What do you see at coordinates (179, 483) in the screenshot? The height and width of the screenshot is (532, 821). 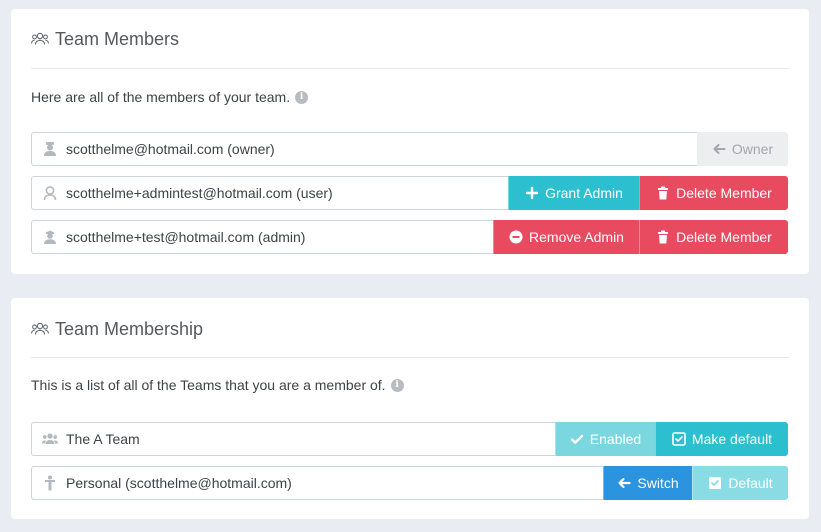 I see `team-name: Personal (scotthelme@hotmail.com)` at bounding box center [179, 483].